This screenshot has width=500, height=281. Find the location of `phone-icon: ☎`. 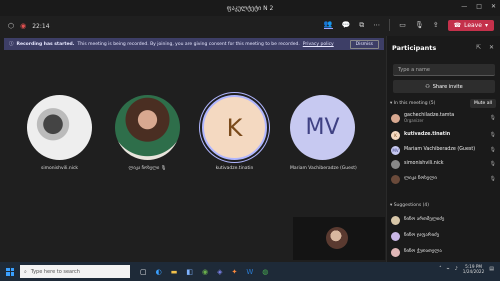

phone-icon: ☎ is located at coordinates (457, 25).